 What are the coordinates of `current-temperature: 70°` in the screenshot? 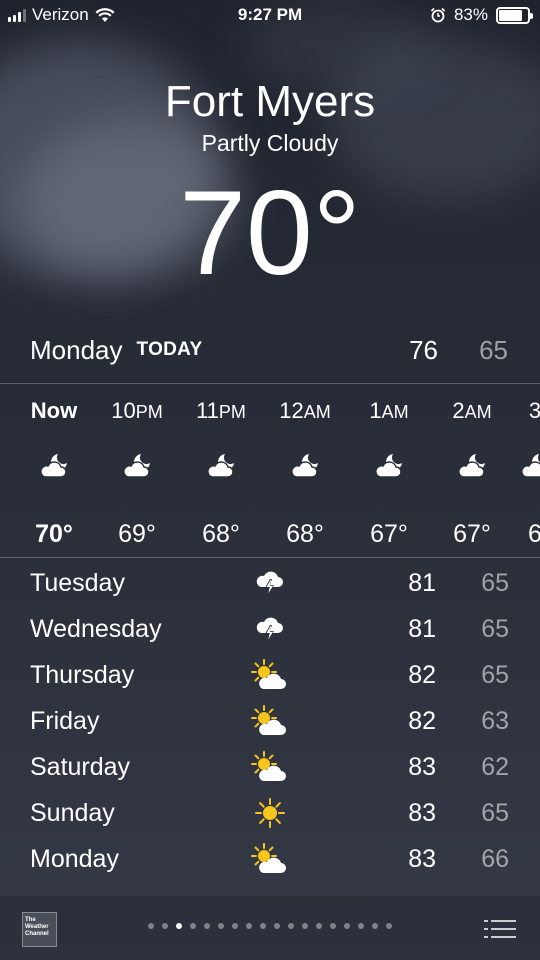 It's located at (270, 233).